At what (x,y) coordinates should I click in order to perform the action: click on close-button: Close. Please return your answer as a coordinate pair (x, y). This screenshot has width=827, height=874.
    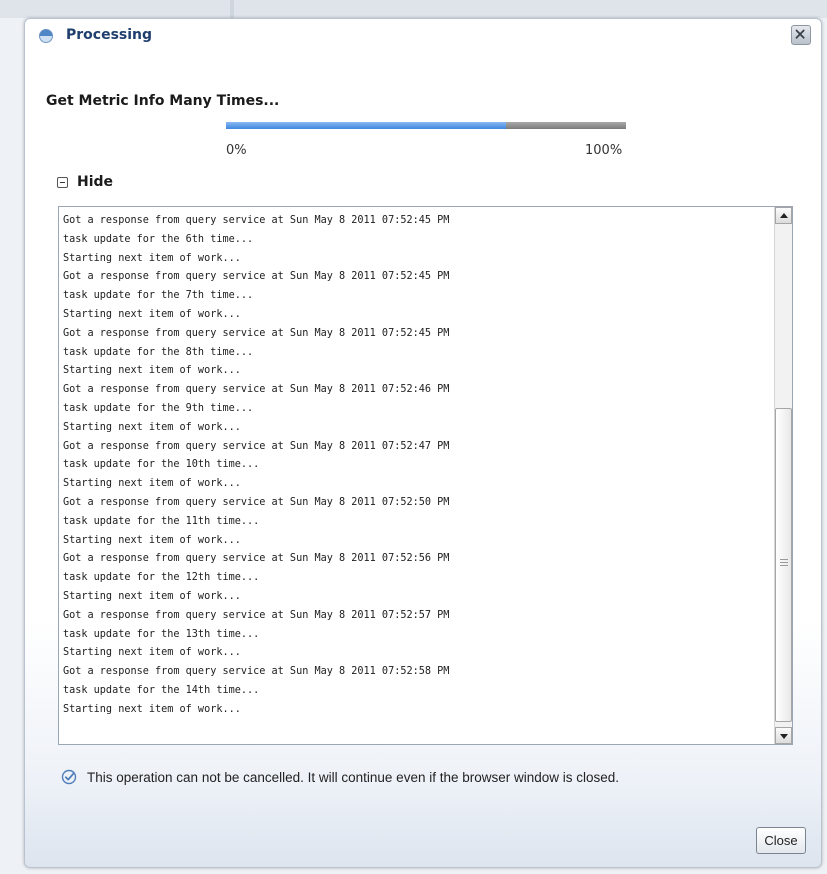
    Looking at the image, I should click on (781, 840).